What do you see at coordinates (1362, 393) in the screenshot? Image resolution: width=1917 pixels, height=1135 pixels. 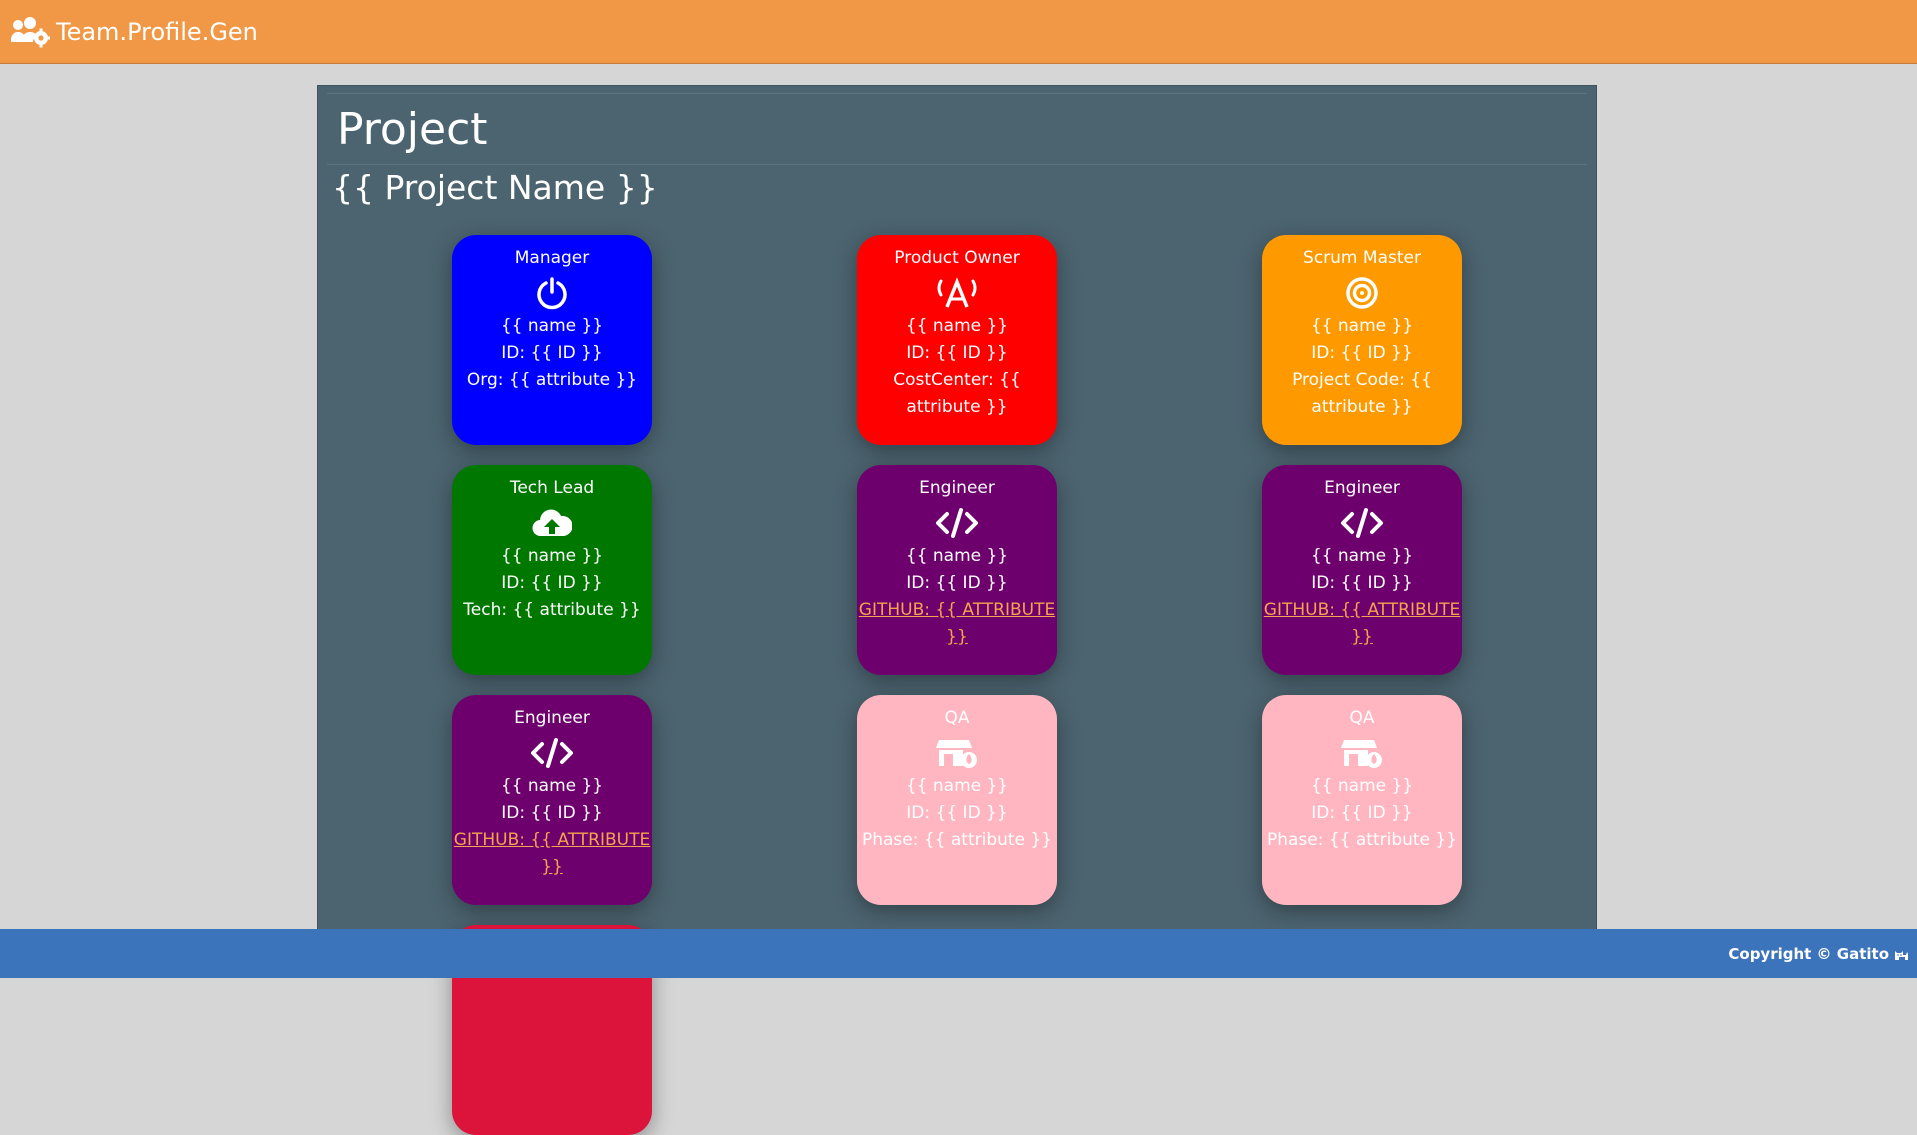 I see `card-attribute: Project Code: {{ attribute }}` at bounding box center [1362, 393].